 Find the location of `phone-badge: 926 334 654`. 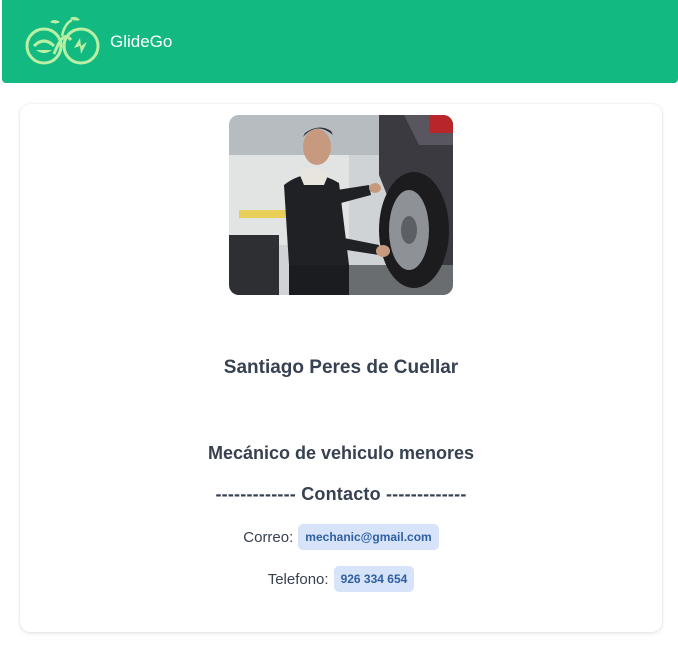

phone-badge: 926 334 654 is located at coordinates (374, 579).